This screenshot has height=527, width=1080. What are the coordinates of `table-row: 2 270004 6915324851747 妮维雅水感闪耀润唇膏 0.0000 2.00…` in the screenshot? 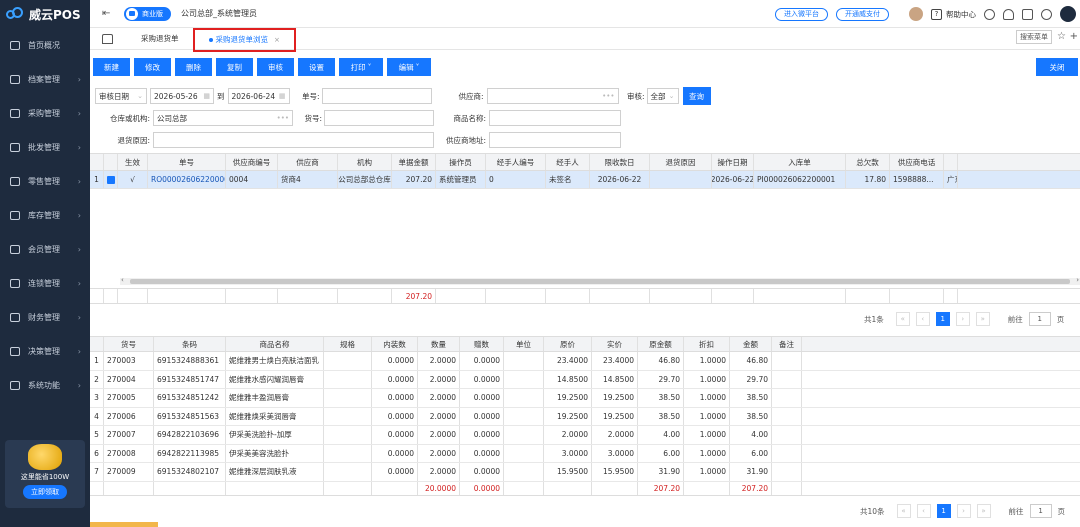 It's located at (585, 379).